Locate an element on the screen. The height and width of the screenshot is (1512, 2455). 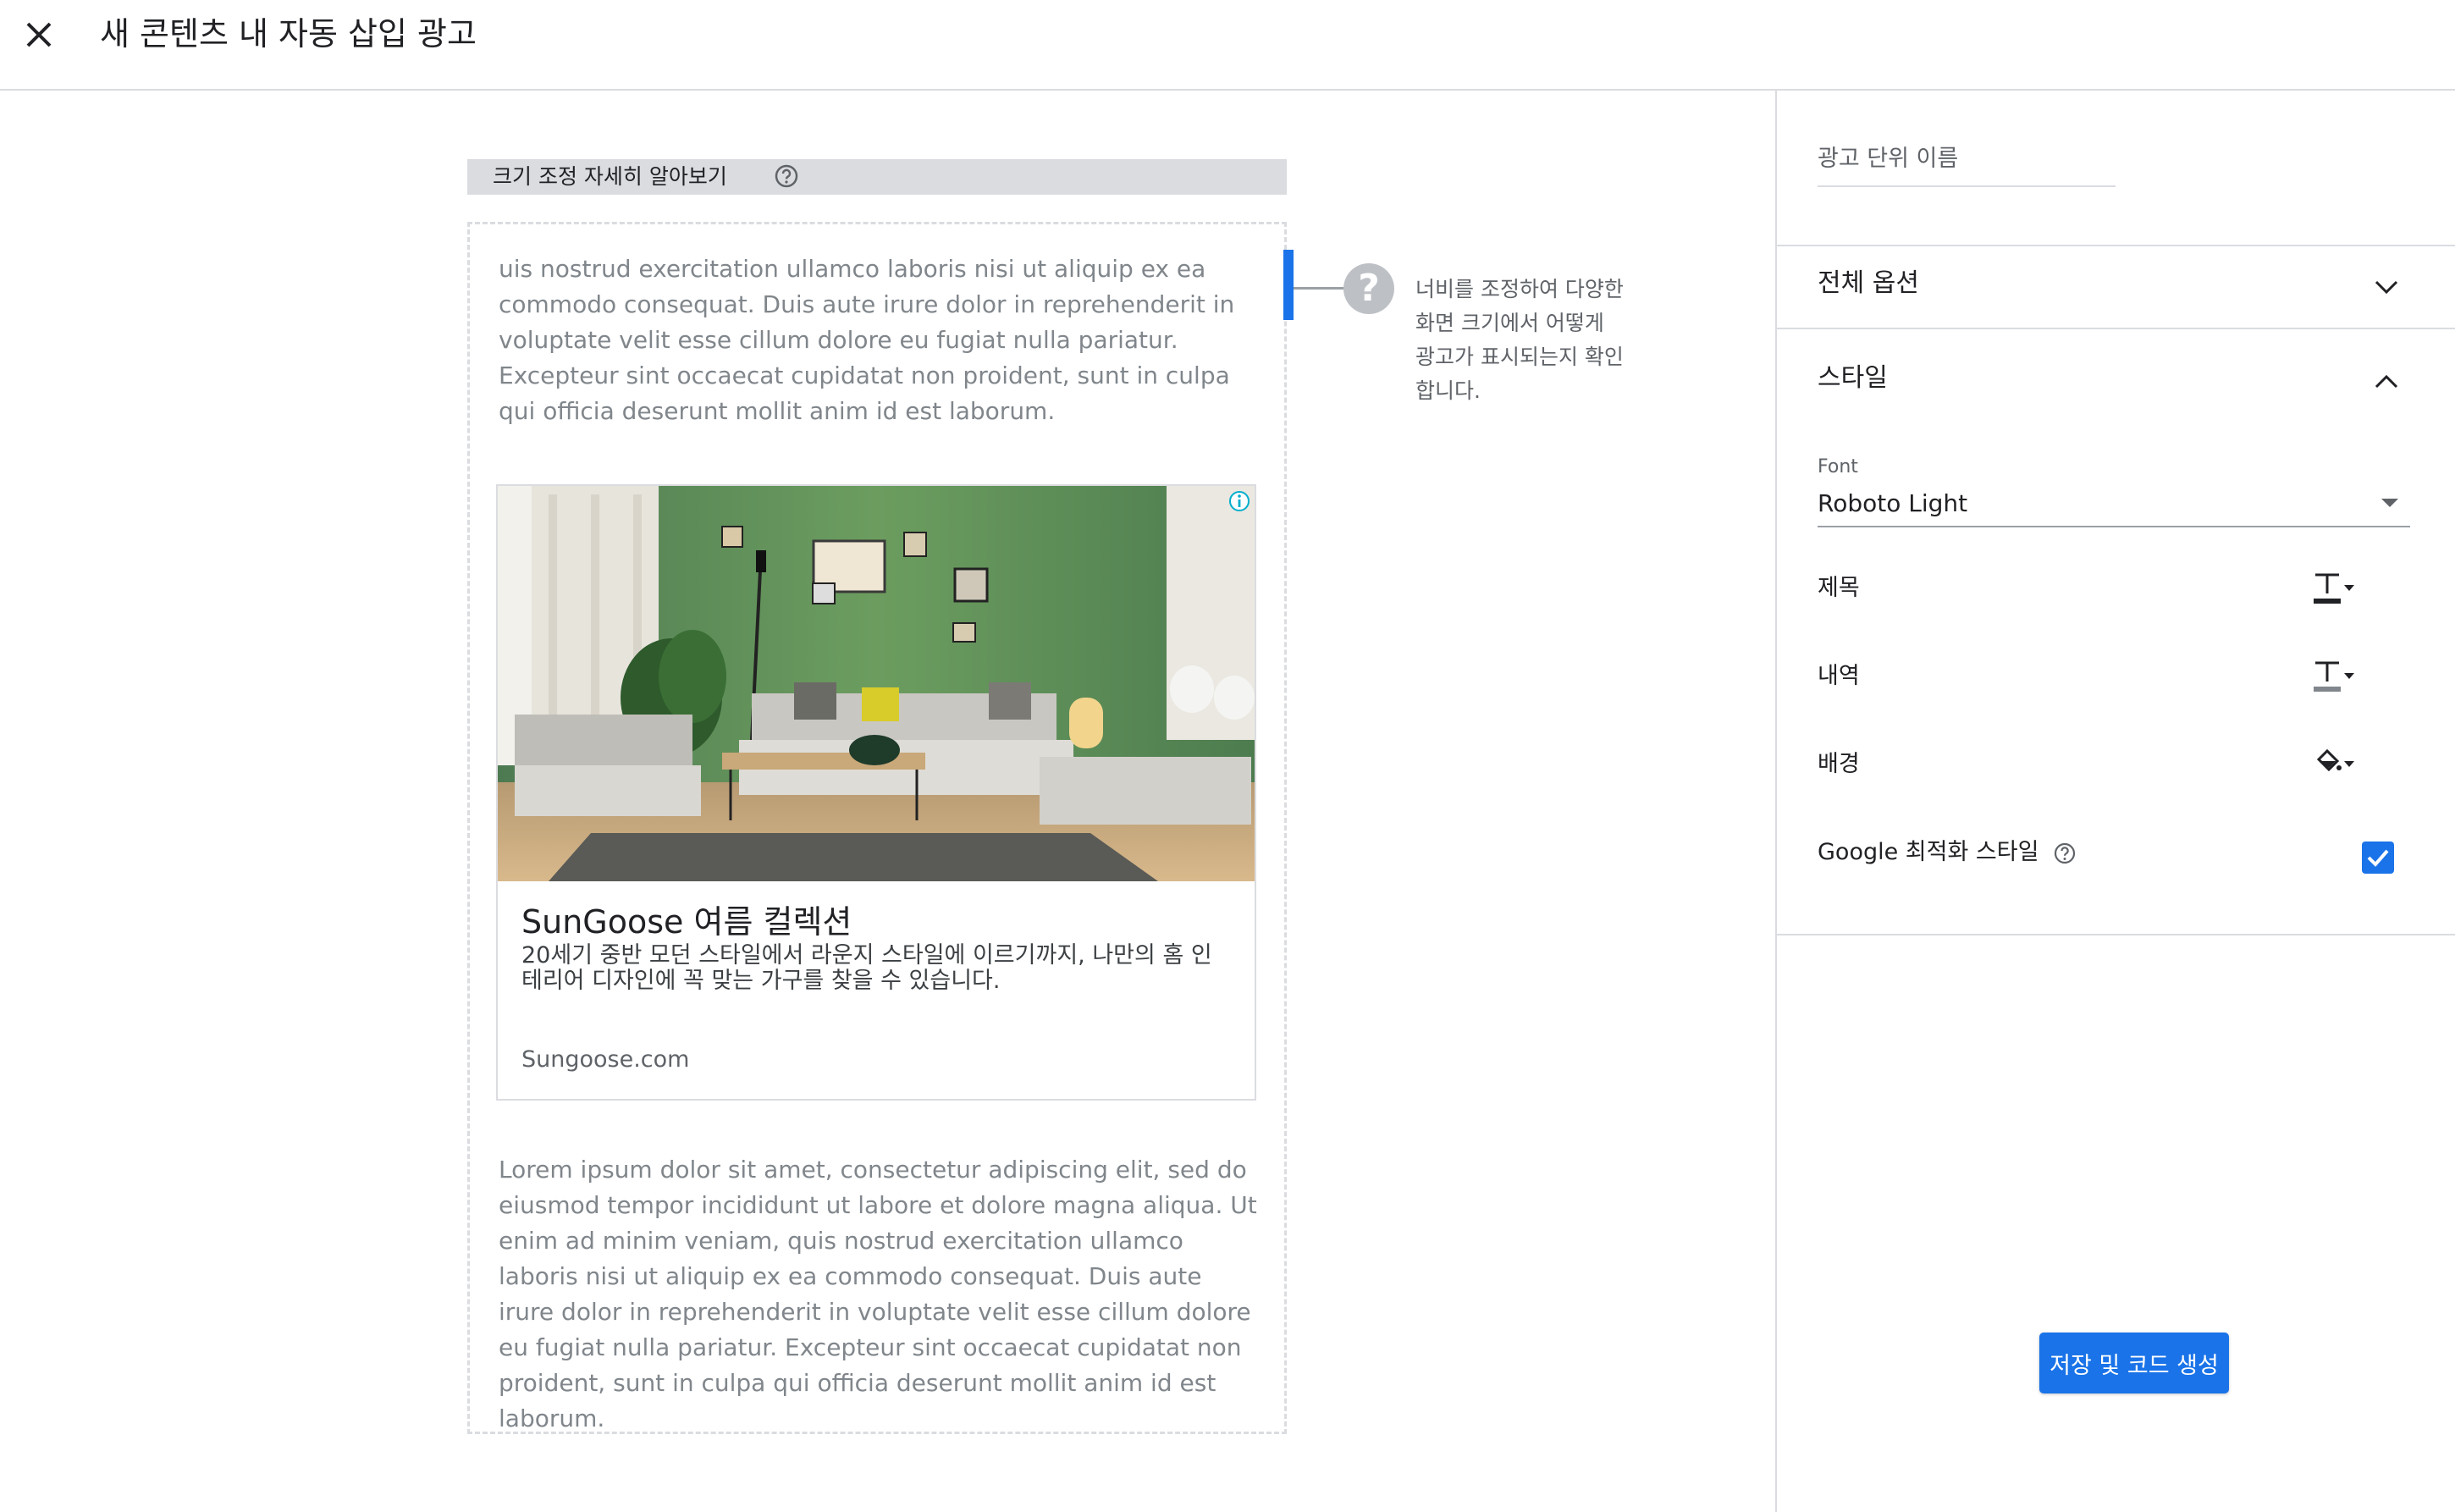
font-label: Font is located at coordinates (1838, 467).